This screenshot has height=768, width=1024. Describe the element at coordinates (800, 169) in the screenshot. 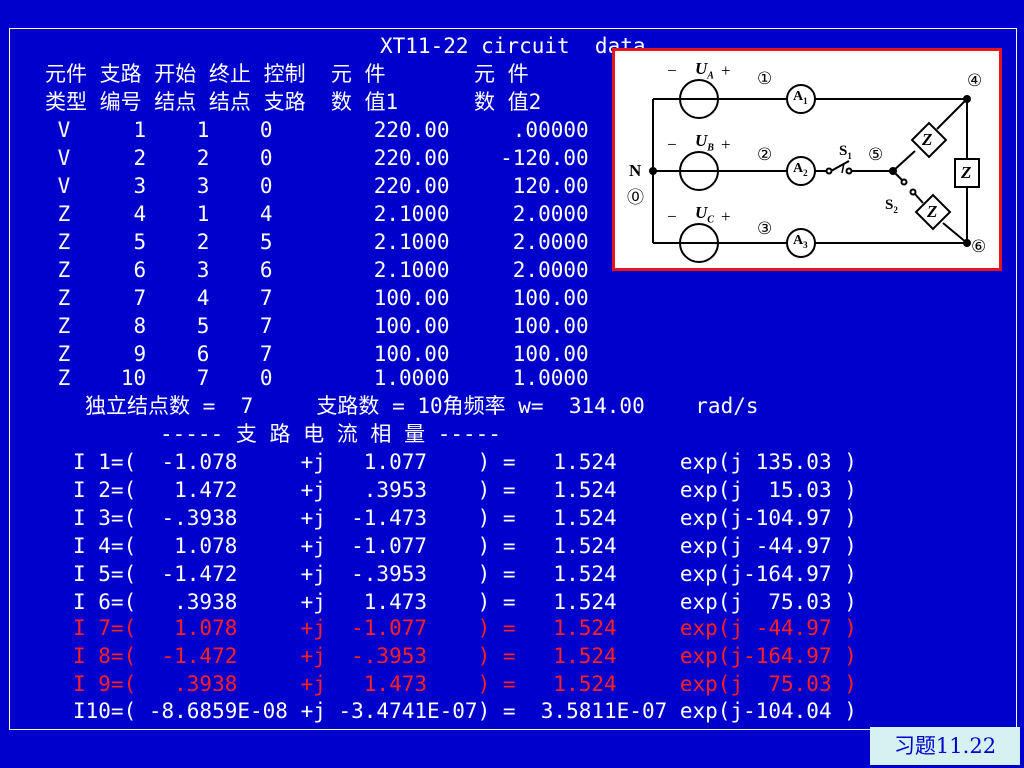

I see `ammeter-label-2: A2` at that location.